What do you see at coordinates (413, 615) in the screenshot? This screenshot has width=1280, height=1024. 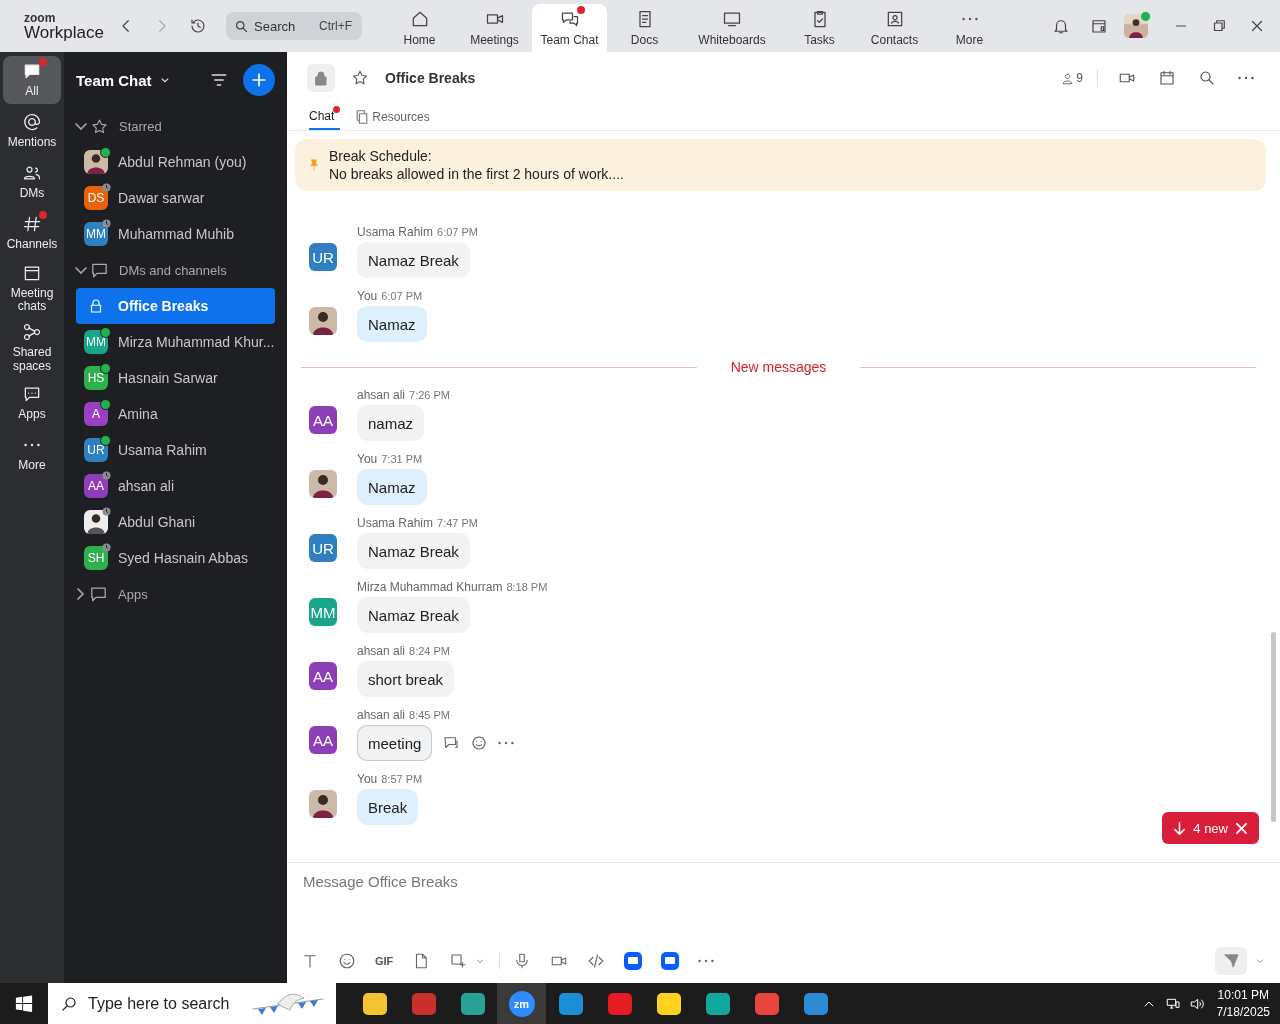 I see `message-bubble: Namaz Break` at bounding box center [413, 615].